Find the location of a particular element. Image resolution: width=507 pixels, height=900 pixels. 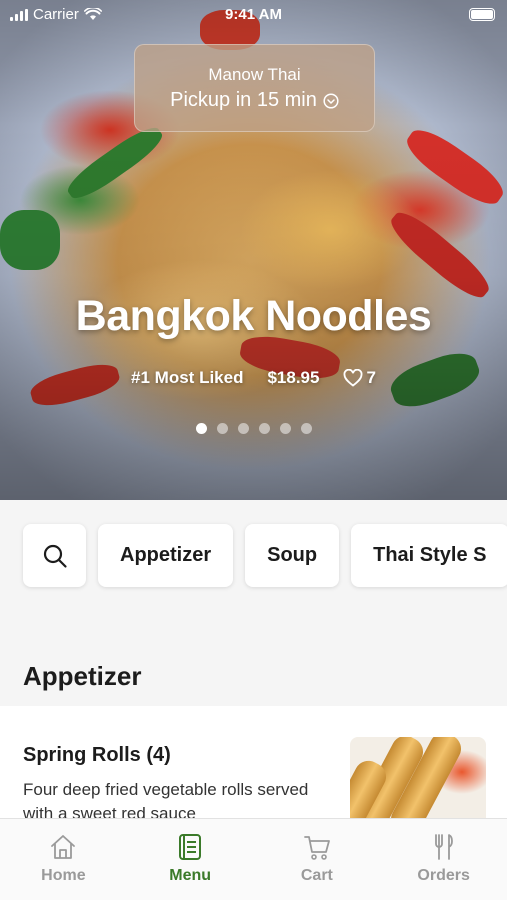

tab-menu-label: Menu is located at coordinates (190, 875).